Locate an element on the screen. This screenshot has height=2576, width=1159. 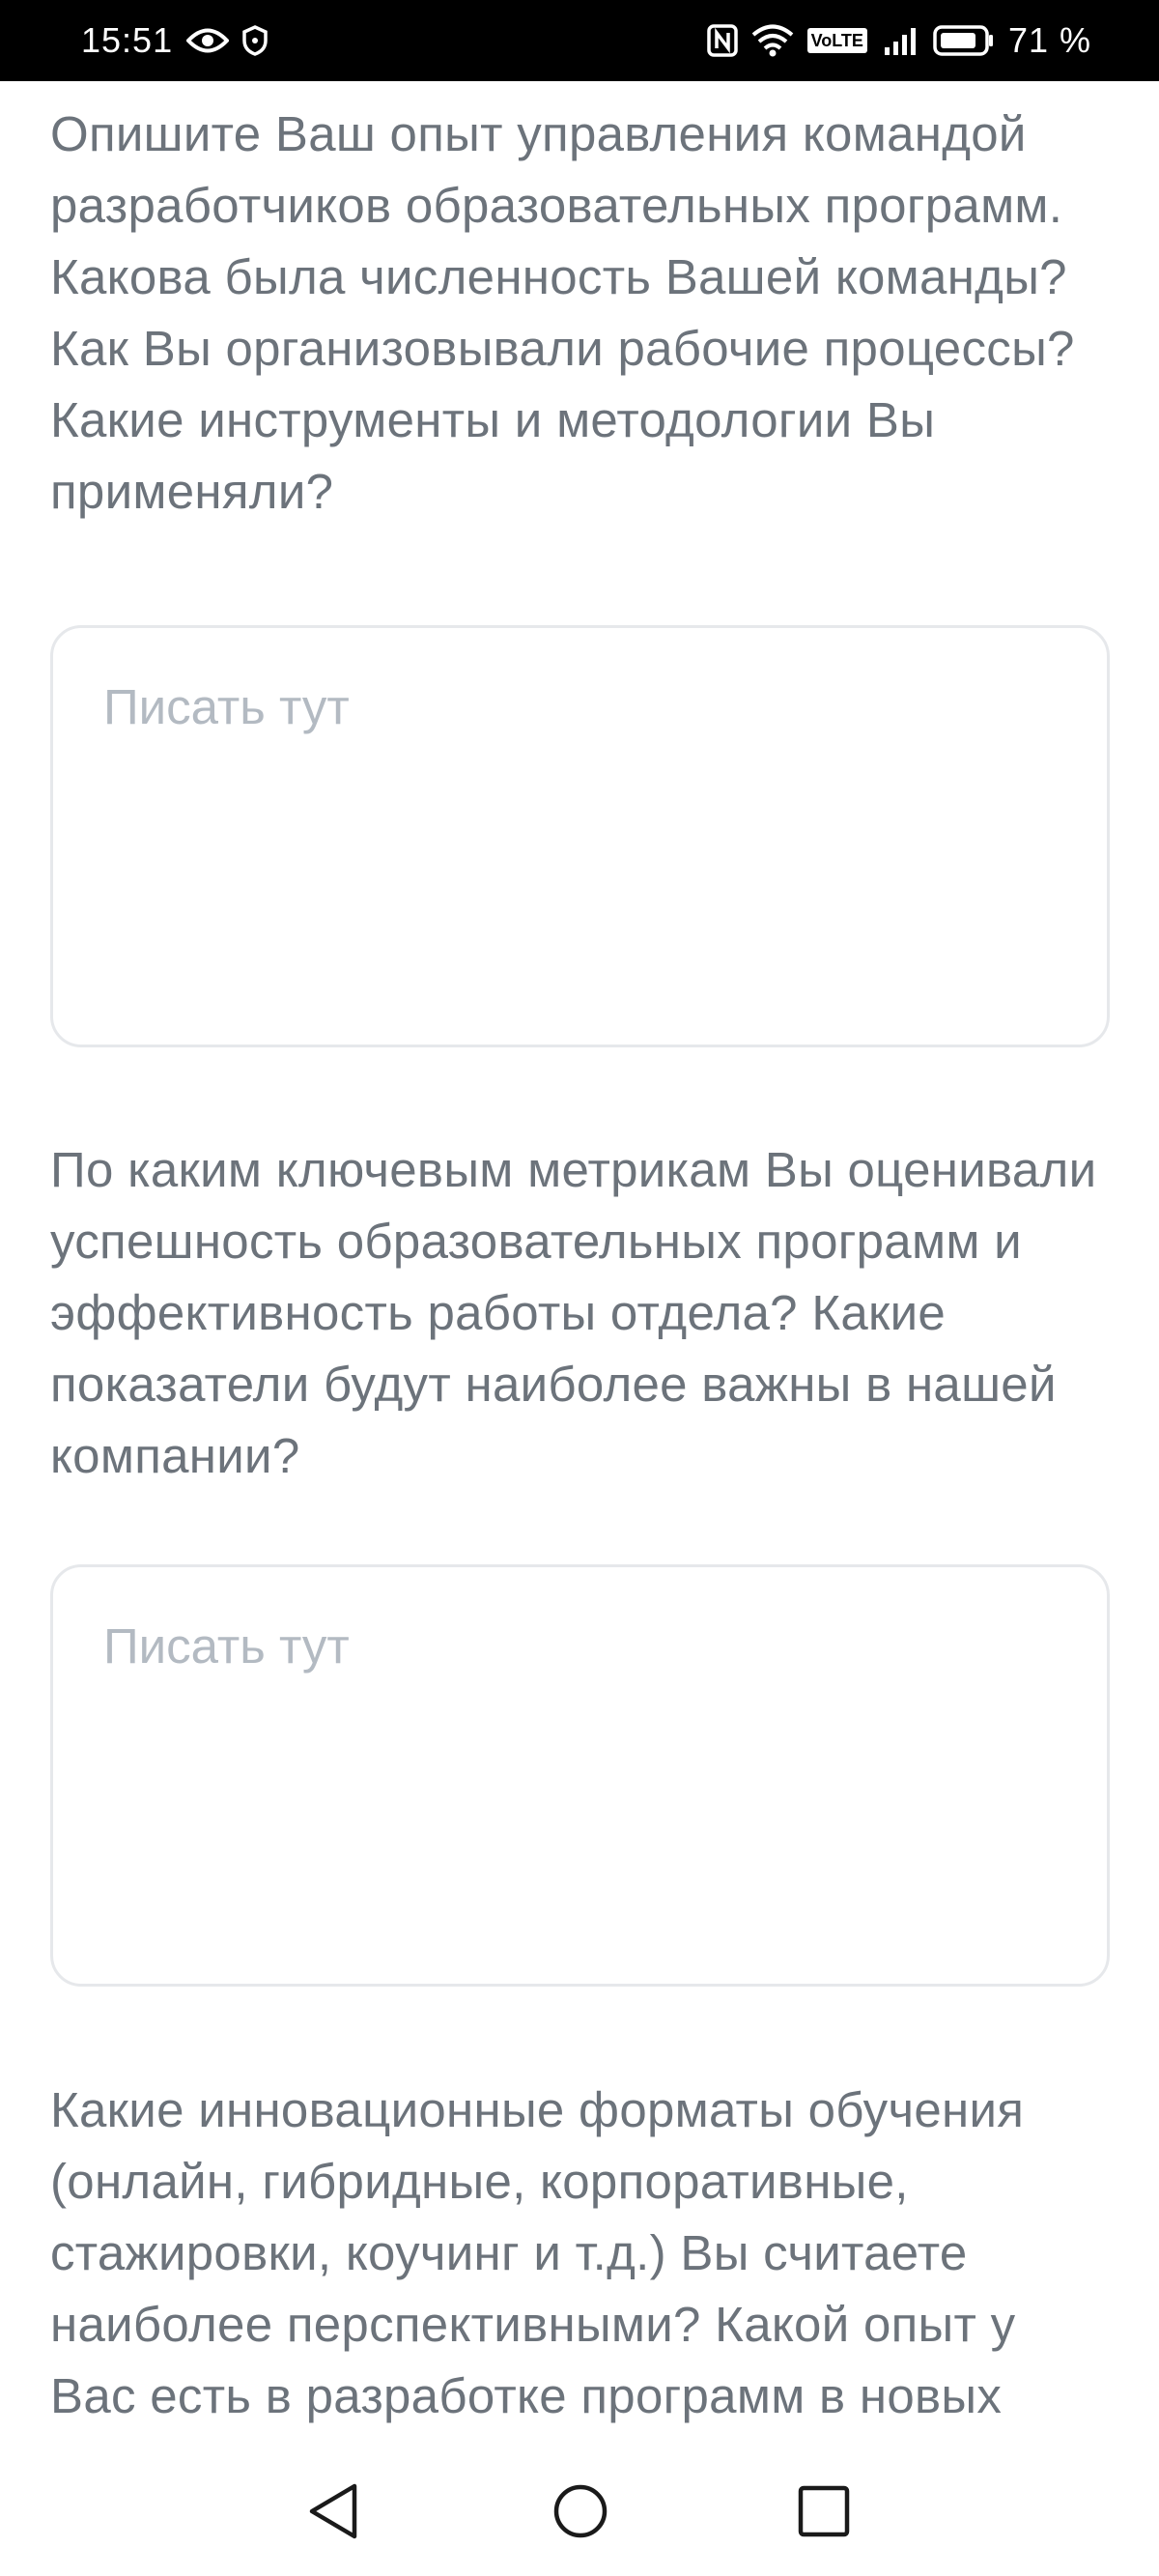
nfc-icon is located at coordinates (722, 41).